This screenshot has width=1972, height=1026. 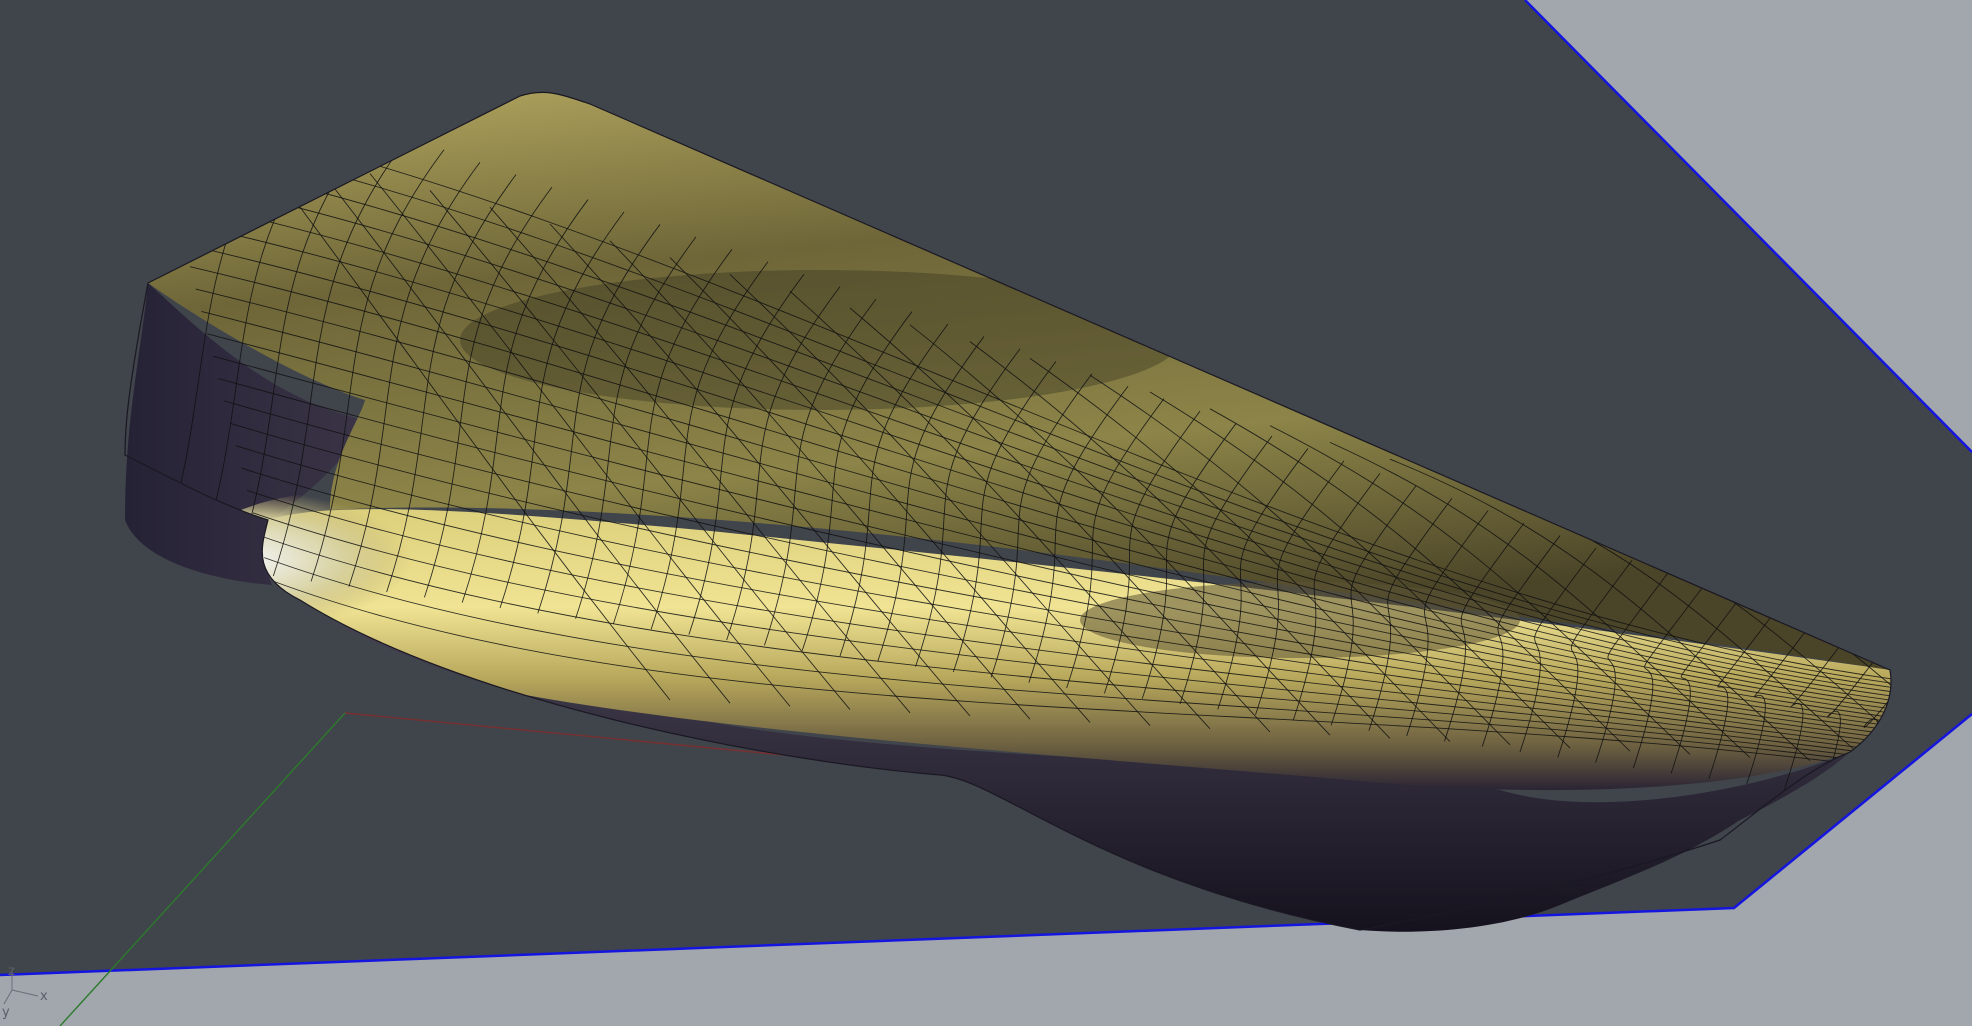 What do you see at coordinates (6, 1012) in the screenshot?
I see `axis-y-label: y` at bounding box center [6, 1012].